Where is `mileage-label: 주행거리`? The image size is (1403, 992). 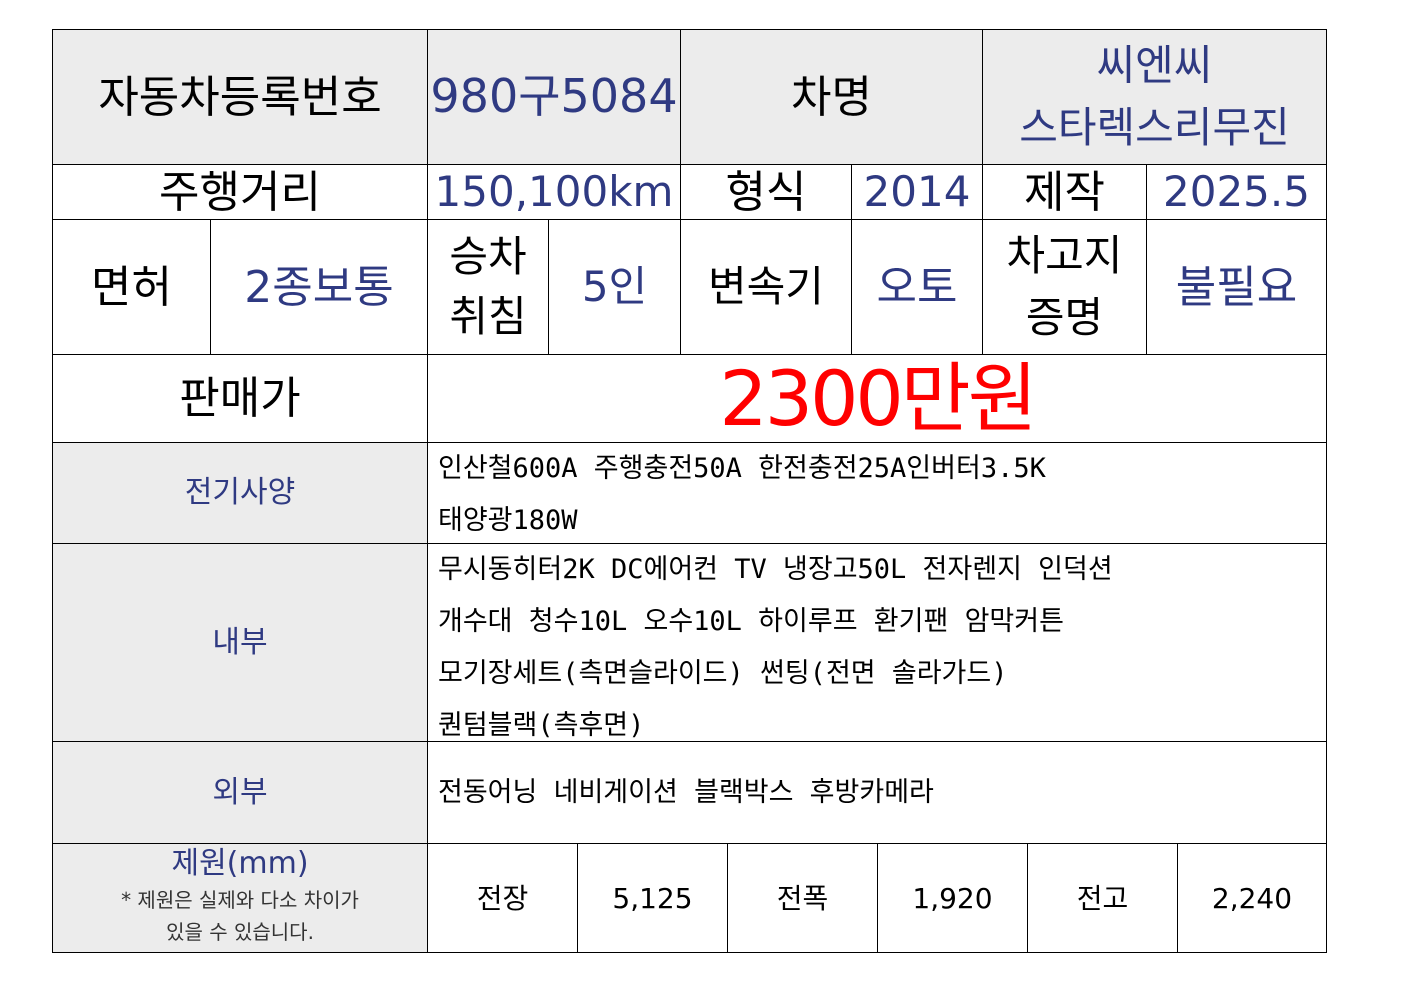 mileage-label: 주행거리 is located at coordinates (240, 192).